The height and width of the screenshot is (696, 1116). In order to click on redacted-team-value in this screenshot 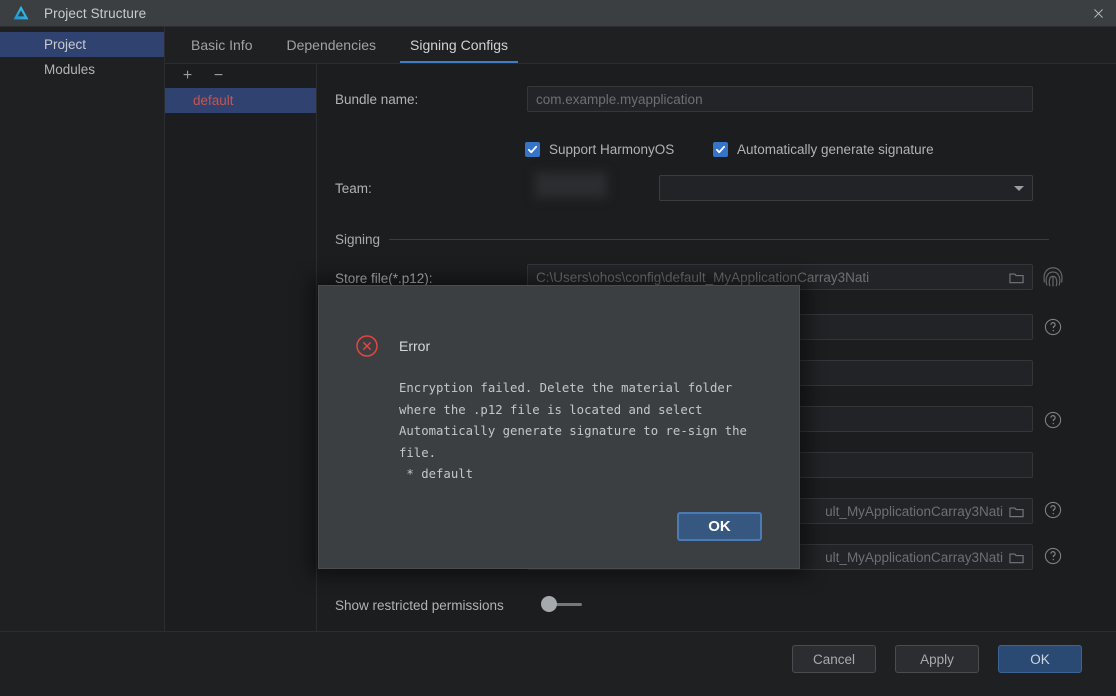, I will do `click(571, 185)`.